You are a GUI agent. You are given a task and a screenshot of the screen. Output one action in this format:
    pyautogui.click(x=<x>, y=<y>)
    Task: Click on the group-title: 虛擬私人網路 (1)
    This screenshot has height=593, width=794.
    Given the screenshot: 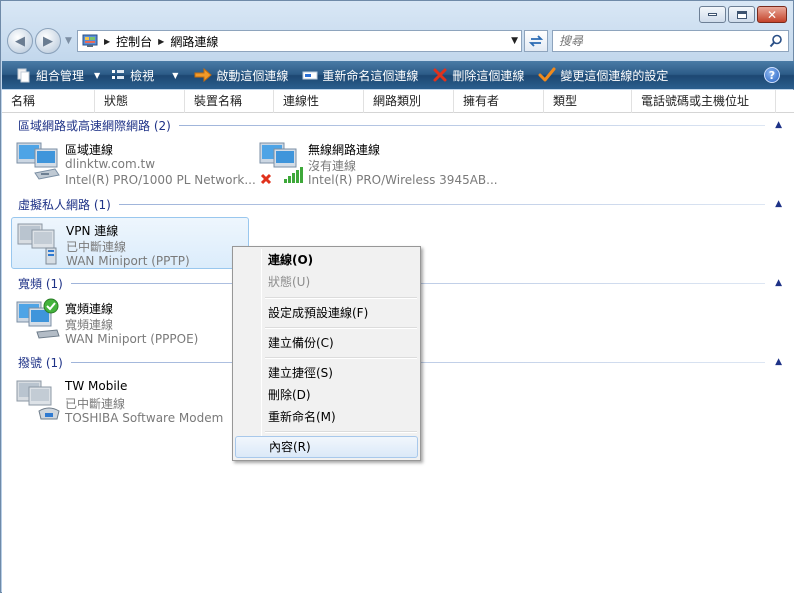 What is the action you would take?
    pyautogui.click(x=64, y=204)
    